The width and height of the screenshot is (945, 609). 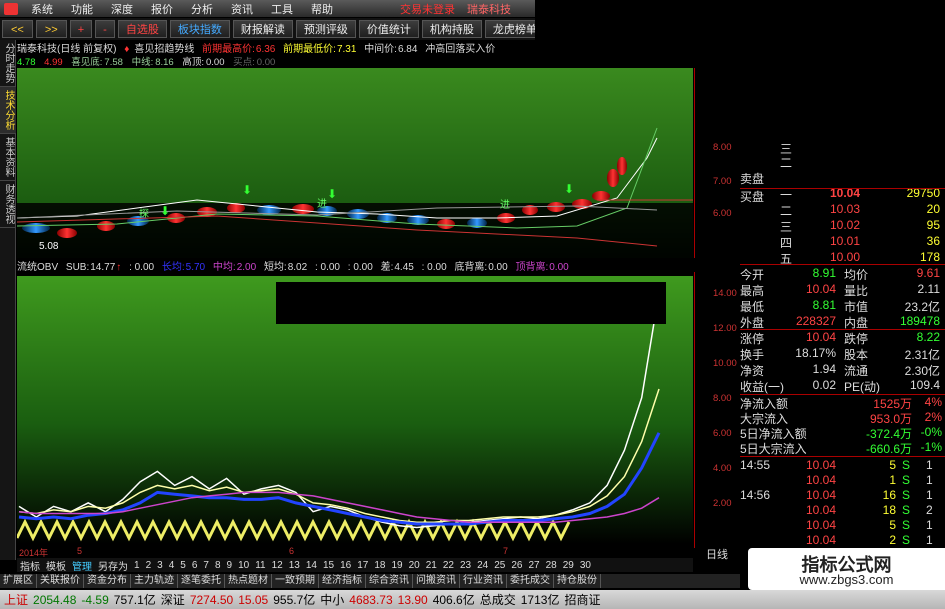 I want to click on period-button: 25, so click(x=499, y=565).